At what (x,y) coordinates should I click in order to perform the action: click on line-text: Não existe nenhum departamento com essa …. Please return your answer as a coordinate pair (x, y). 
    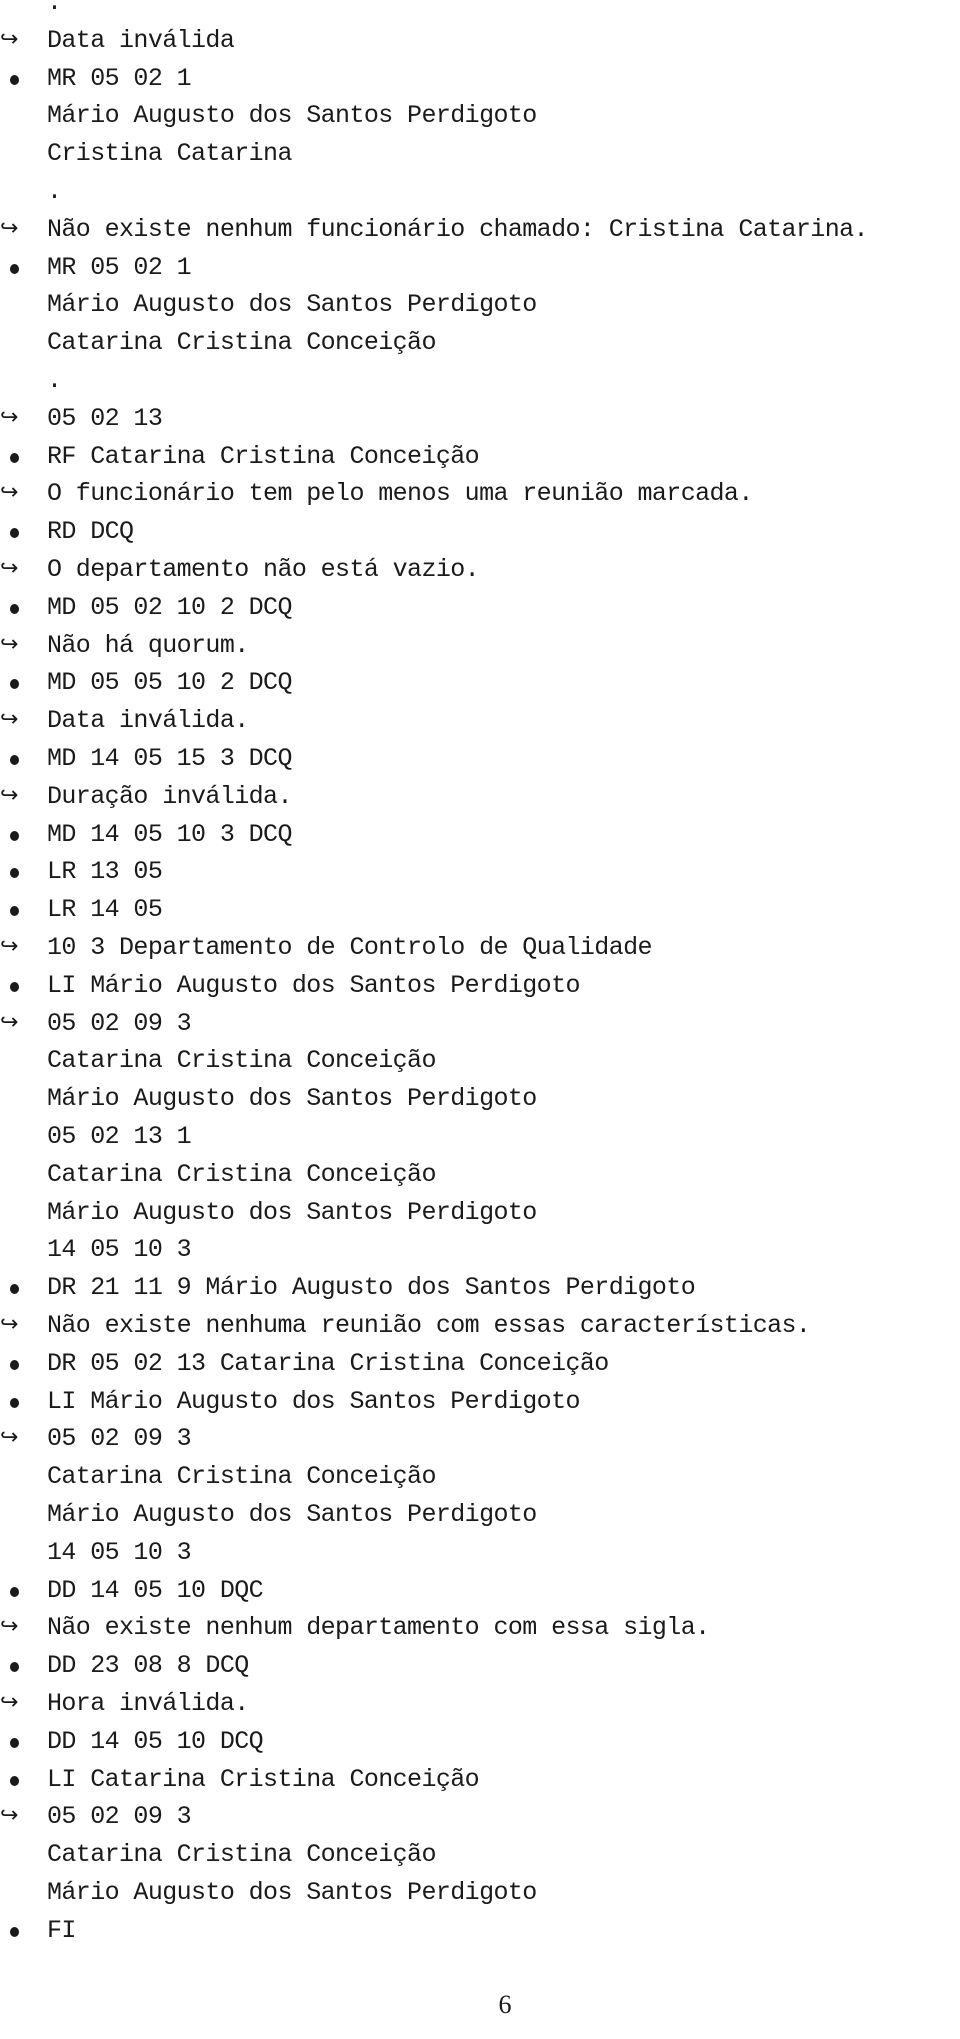
    Looking at the image, I should click on (378, 1628).